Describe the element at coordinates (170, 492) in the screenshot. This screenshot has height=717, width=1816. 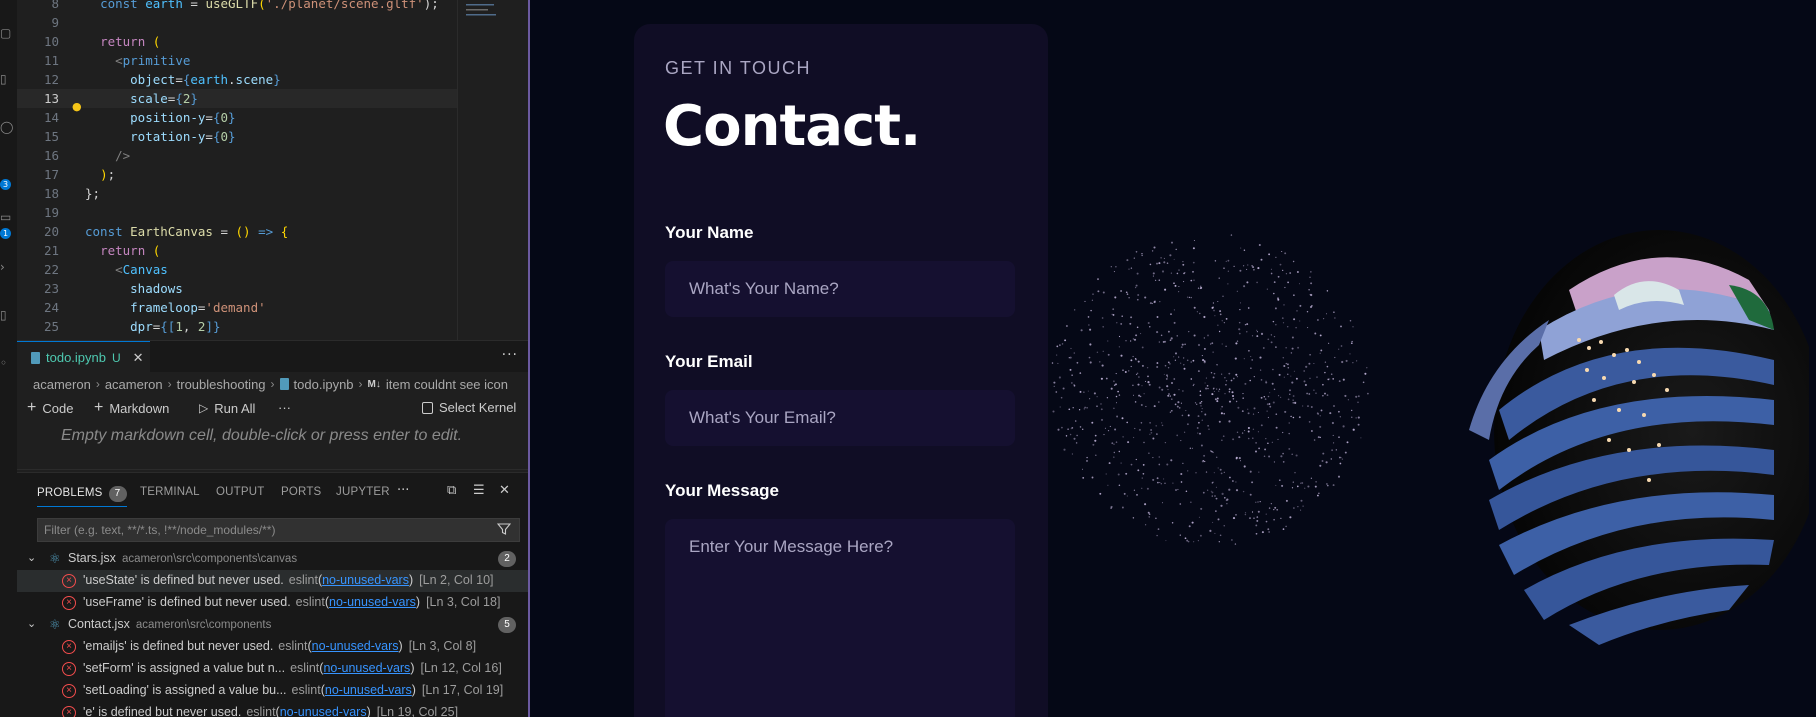
I see `tab-terminal: TERMINAL` at that location.